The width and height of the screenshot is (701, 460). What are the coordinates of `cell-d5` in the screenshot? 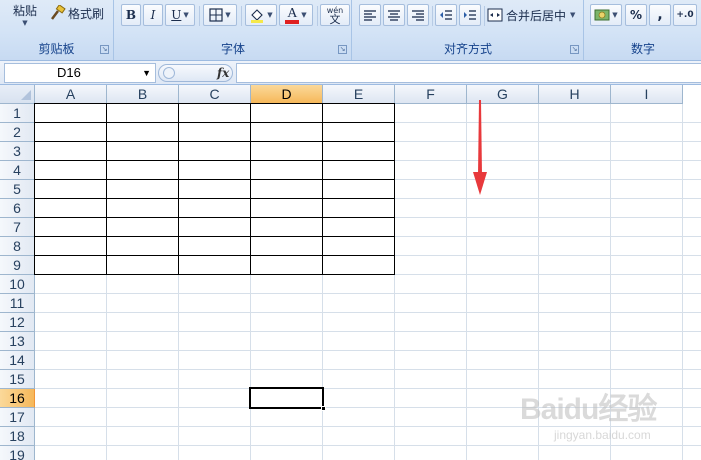 It's located at (286, 189).